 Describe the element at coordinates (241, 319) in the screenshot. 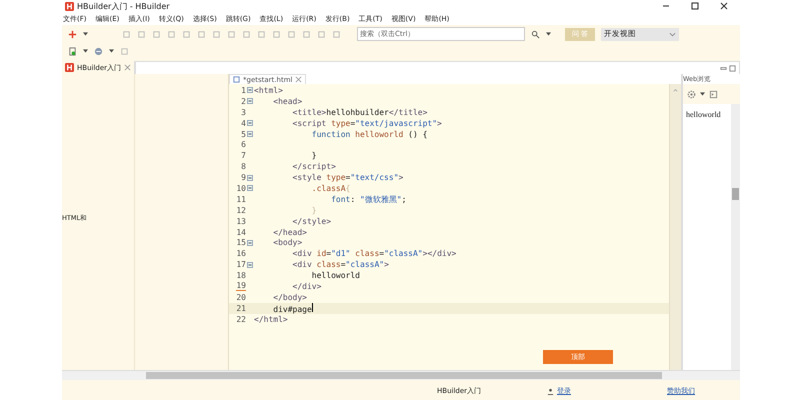

I see `line-number: 22` at that location.